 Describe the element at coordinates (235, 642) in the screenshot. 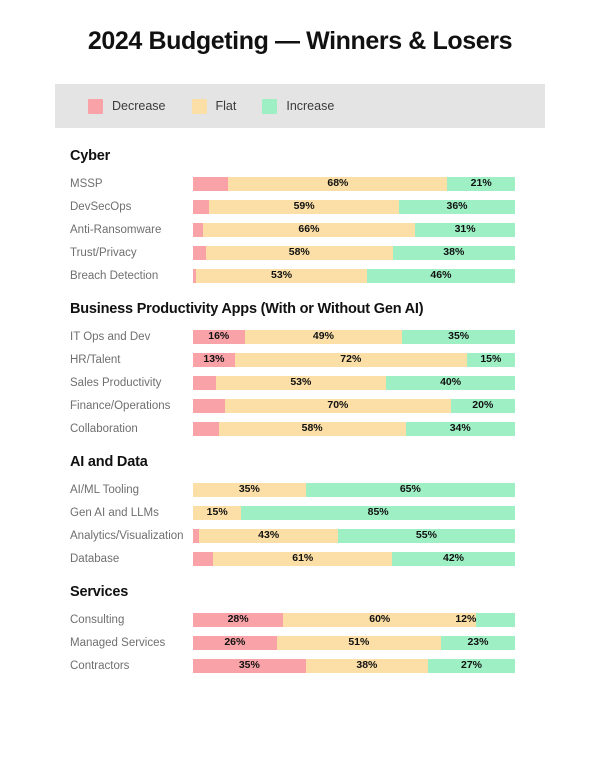

I see `bar-segment-decrease: 26%` at that location.